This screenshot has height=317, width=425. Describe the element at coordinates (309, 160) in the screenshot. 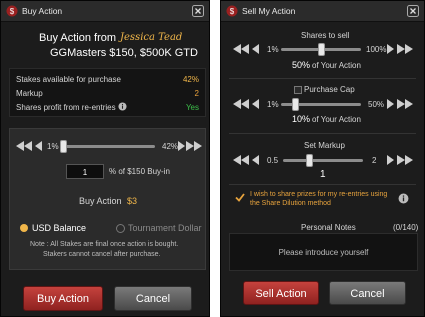

I see `markup-slider-thumb` at that location.